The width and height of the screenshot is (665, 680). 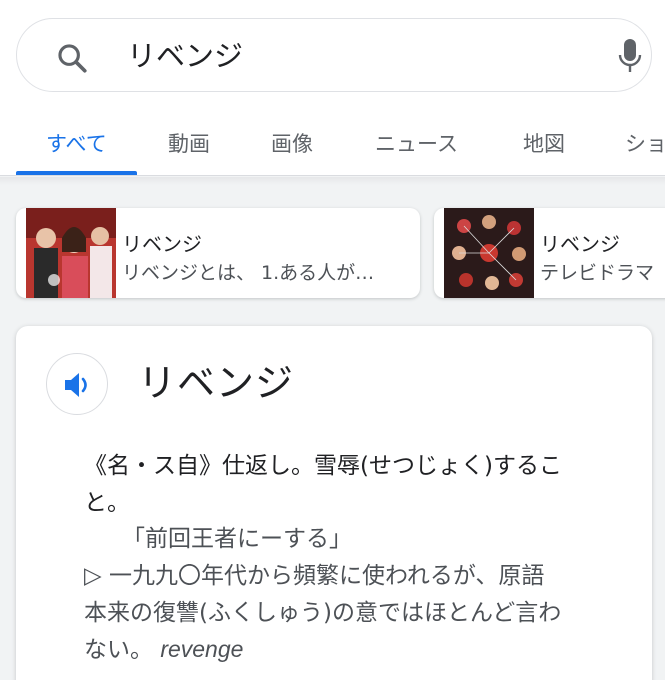 What do you see at coordinates (71, 253) in the screenshot?
I see `chip-thumbnail-people` at bounding box center [71, 253].